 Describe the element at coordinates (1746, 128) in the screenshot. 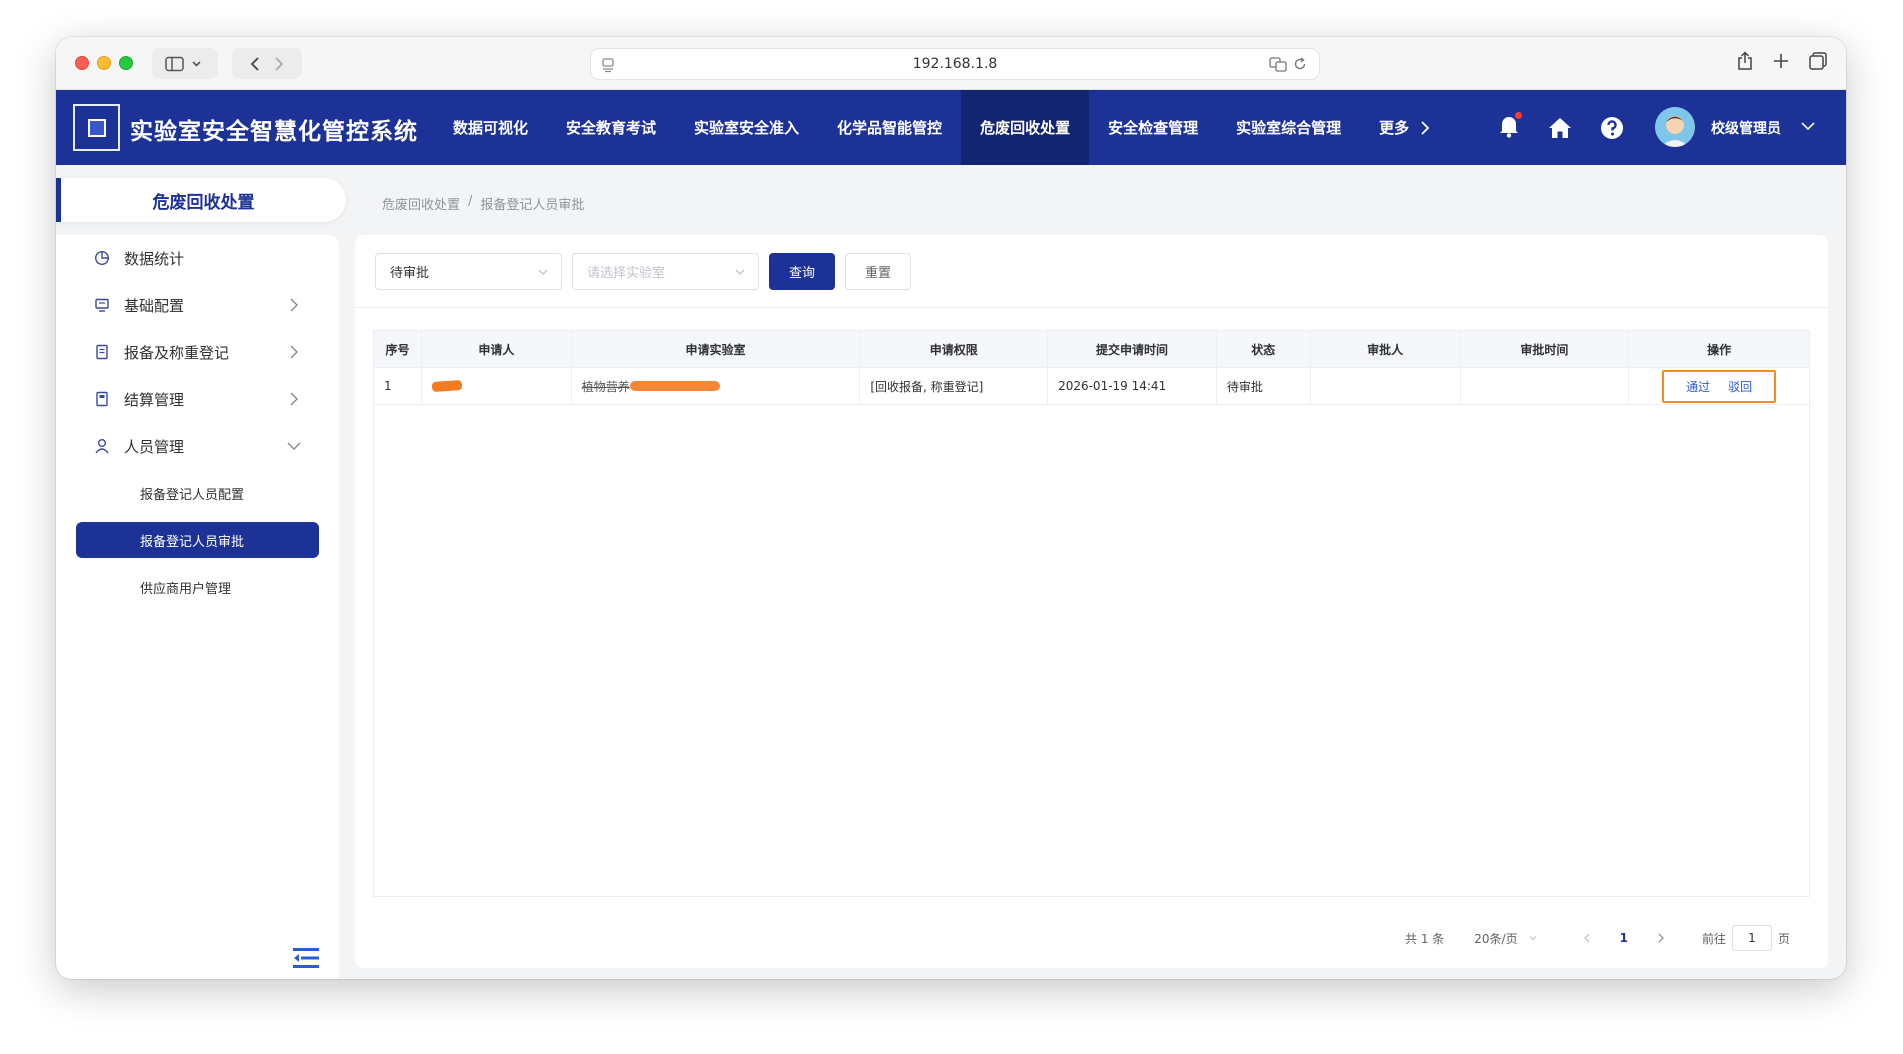

I see `user-name: 校级管理员` at that location.